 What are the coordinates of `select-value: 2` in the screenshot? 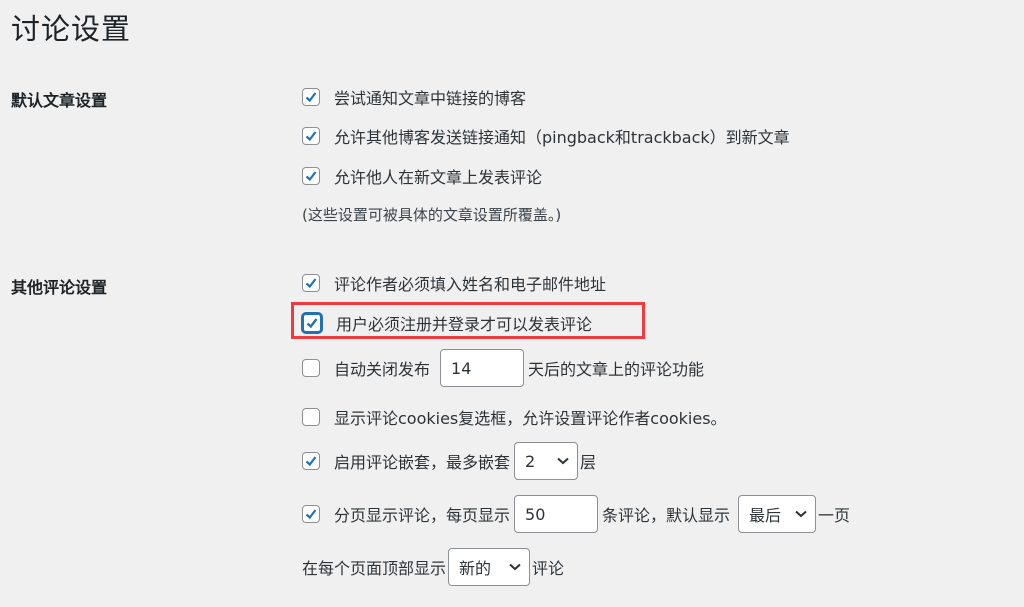 It's located at (530, 461).